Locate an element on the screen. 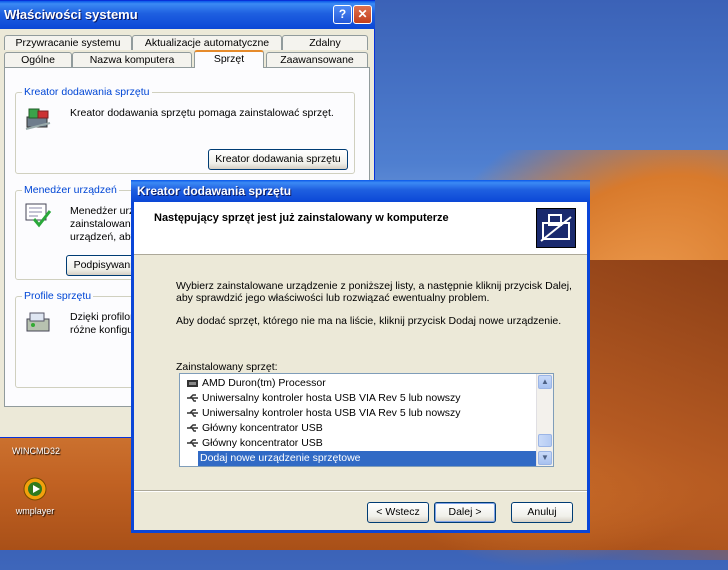  back-button: < Wstecz is located at coordinates (398, 512).